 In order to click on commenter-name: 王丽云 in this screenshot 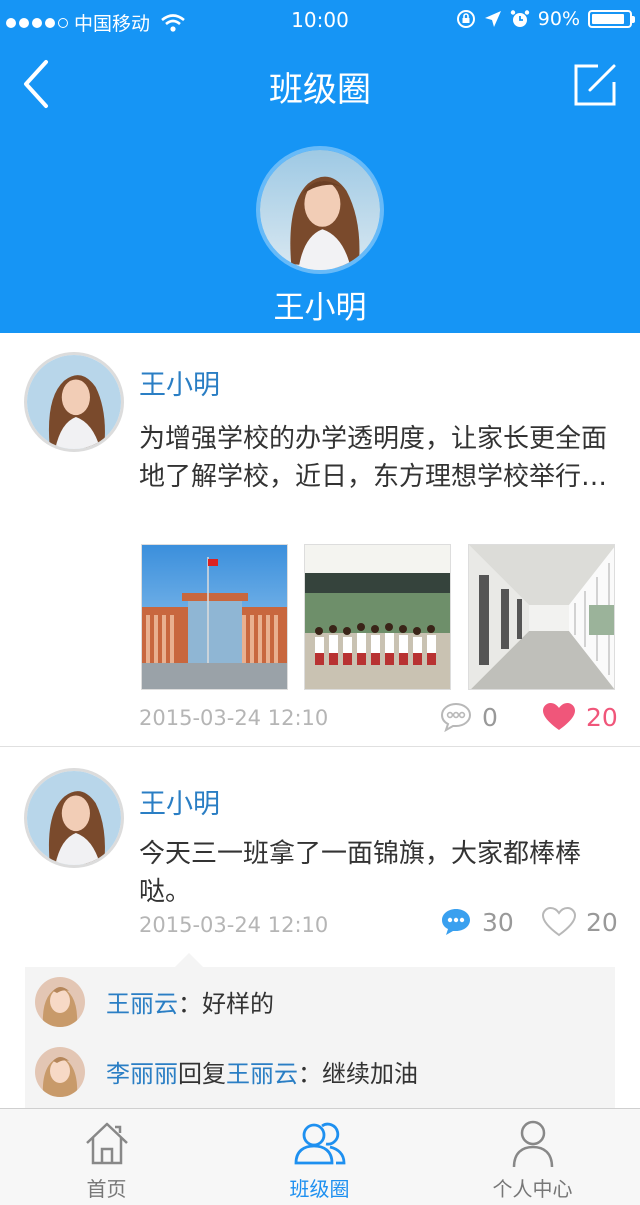, I will do `click(142, 1004)`.